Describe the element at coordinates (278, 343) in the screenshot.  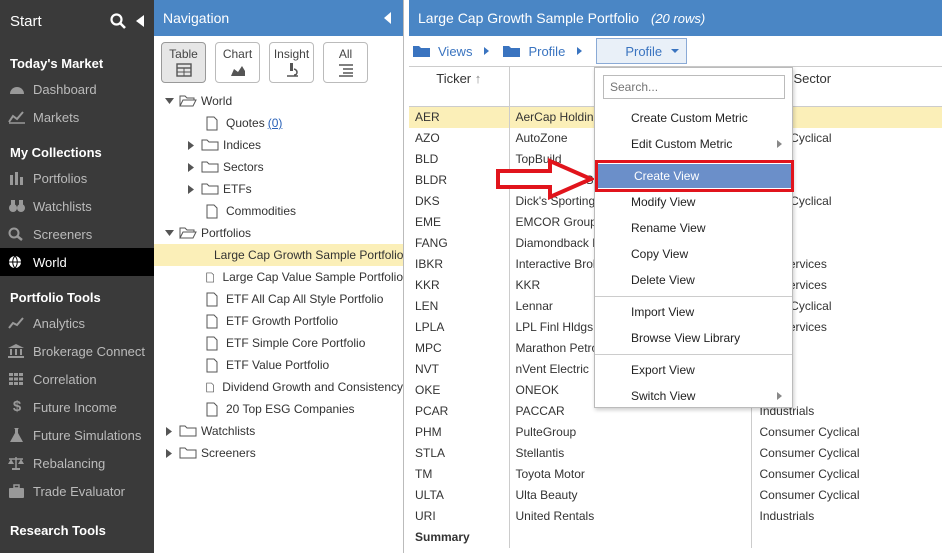
I see `tree-item-etf-simple-core: ETF Simple Core Portfolio` at that location.